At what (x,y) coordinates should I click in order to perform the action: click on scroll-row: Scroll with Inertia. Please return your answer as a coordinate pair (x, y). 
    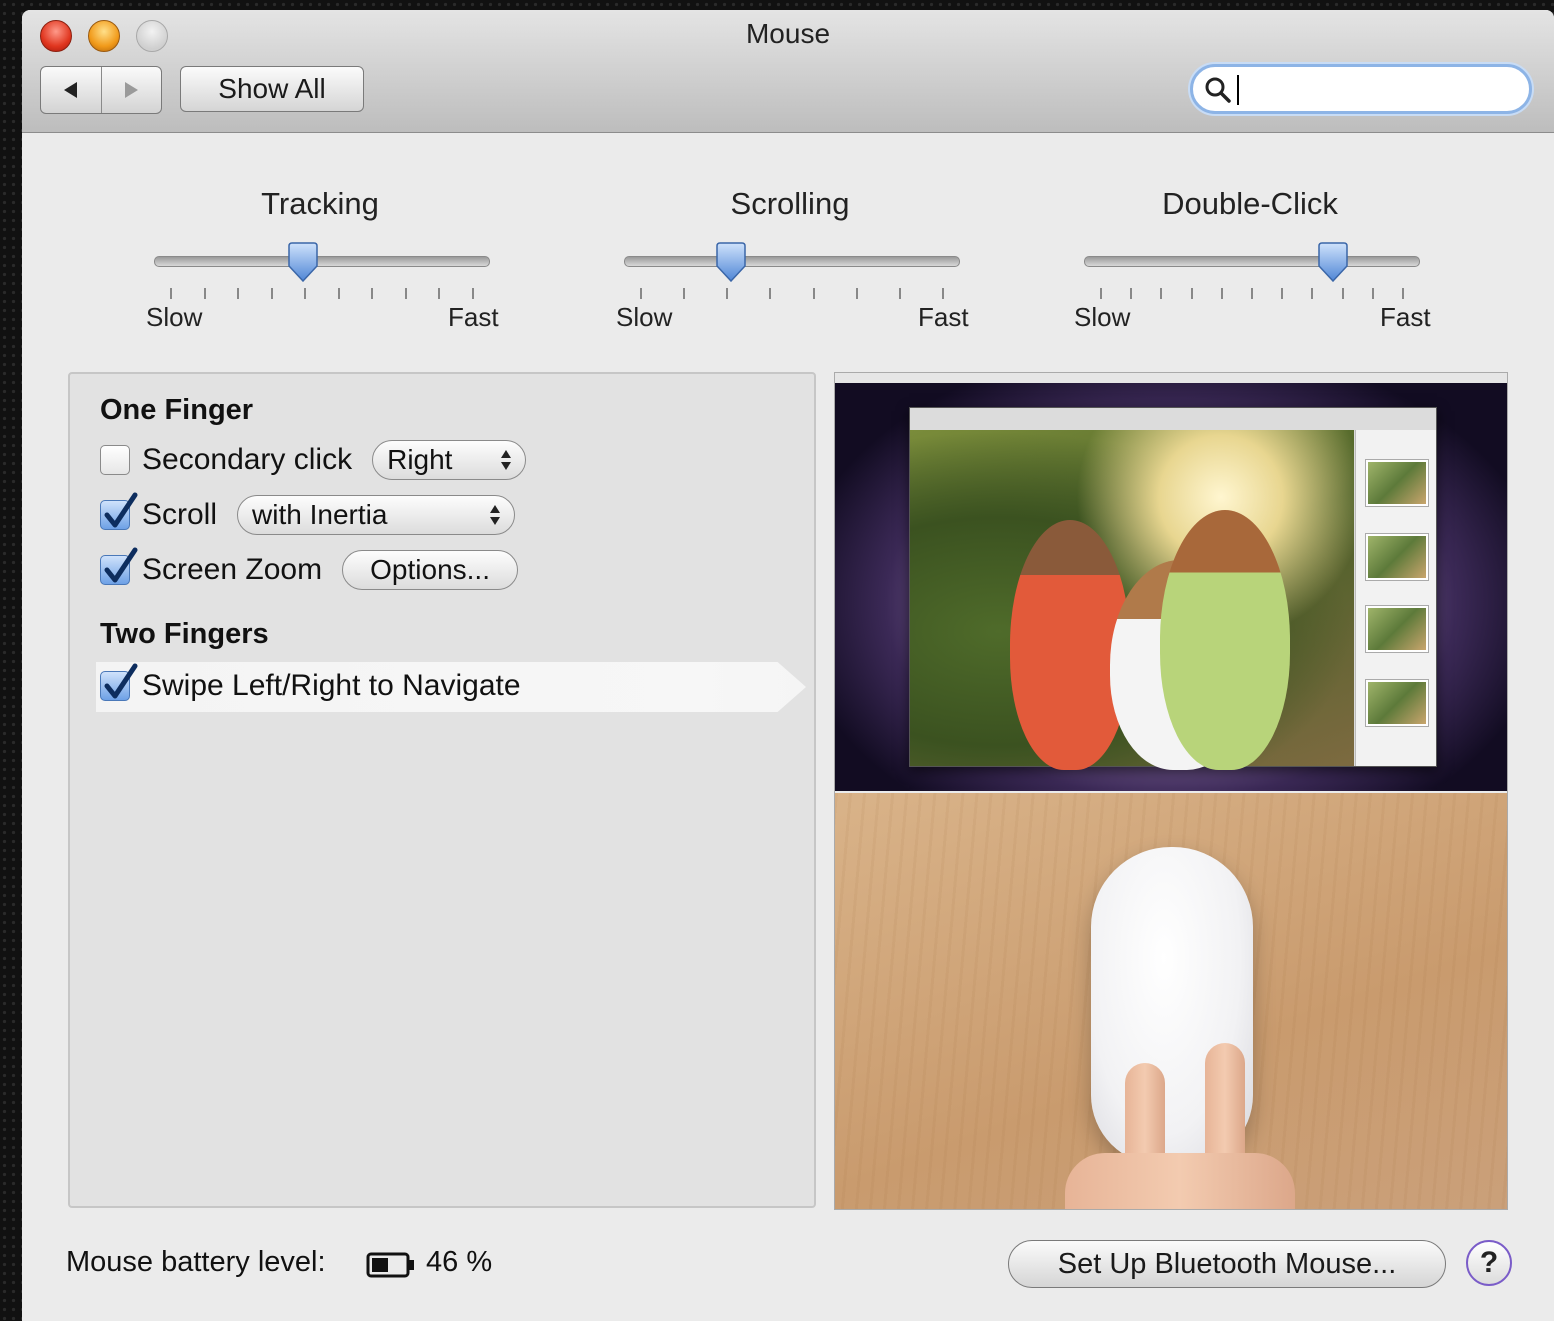
    Looking at the image, I should click on (308, 513).